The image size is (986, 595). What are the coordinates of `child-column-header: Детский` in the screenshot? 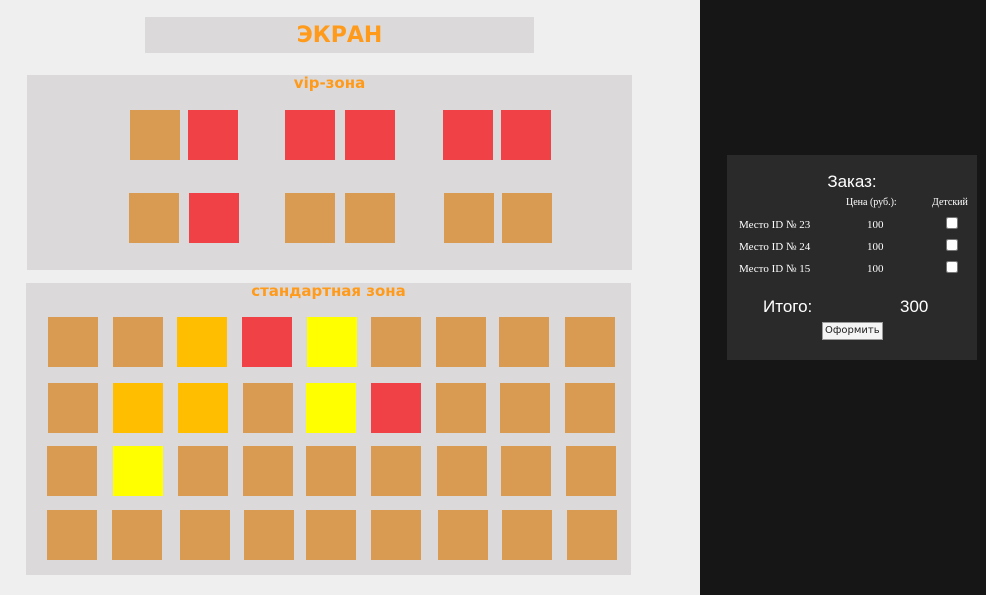 It's located at (950, 202).